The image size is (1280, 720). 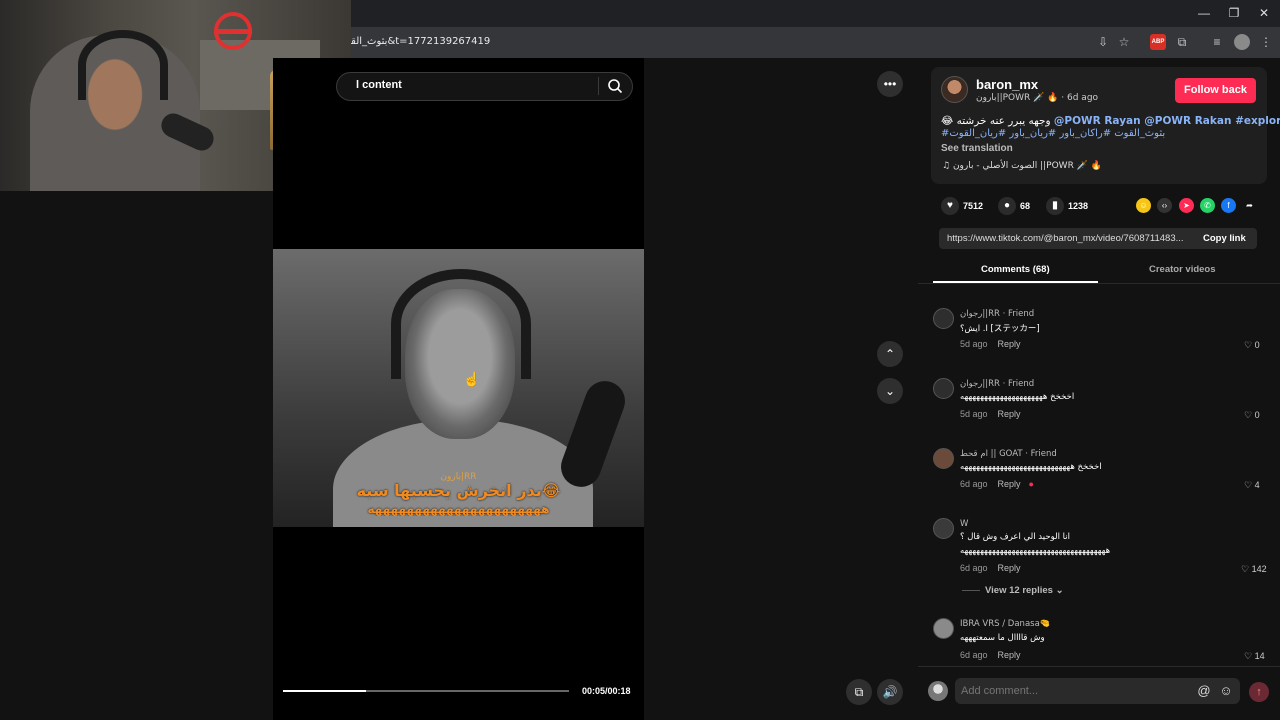 I want to click on video-time: 00:05/00:18, so click(x=606, y=691).